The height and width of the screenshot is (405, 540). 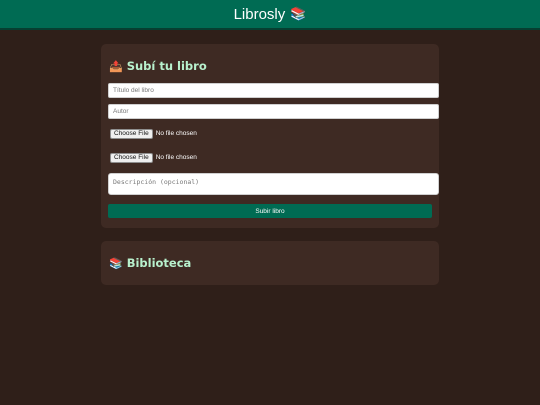 What do you see at coordinates (131, 133) in the screenshot?
I see `choose-book-file-button: Choose File` at bounding box center [131, 133].